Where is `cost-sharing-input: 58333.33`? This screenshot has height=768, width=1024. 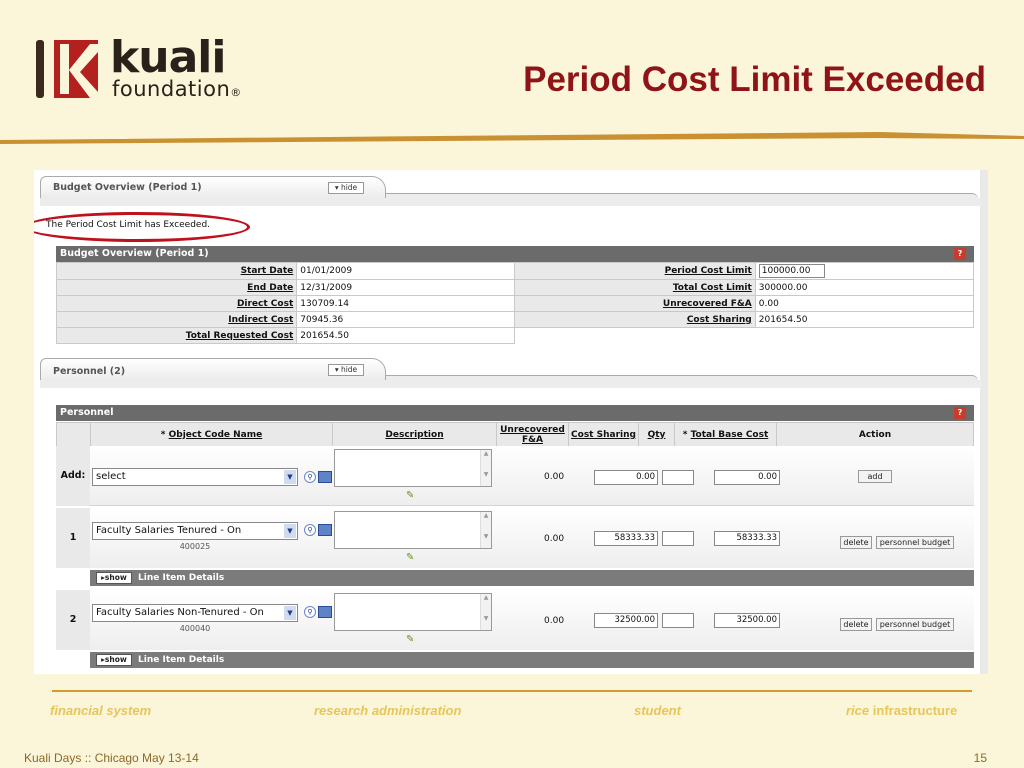 cost-sharing-input: 58333.33 is located at coordinates (626, 538).